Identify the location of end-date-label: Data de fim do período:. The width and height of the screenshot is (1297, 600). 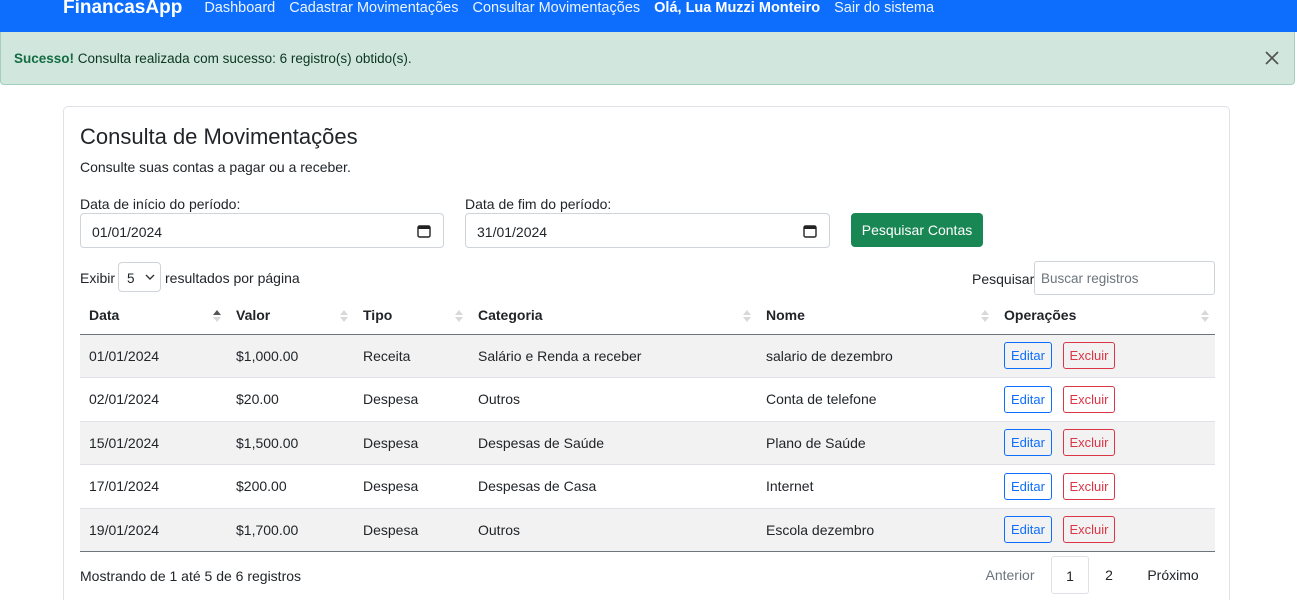
(538, 204).